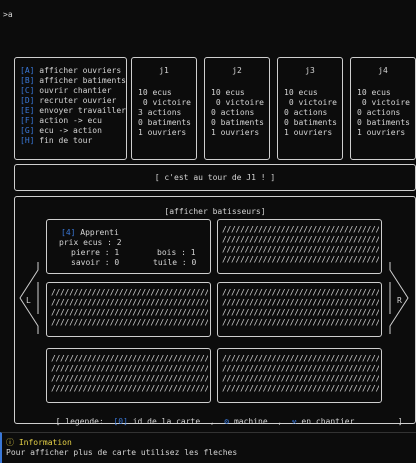 This screenshot has height=463, width=416. What do you see at coordinates (27, 80) in the screenshot?
I see `menu-key: [B]` at bounding box center [27, 80].